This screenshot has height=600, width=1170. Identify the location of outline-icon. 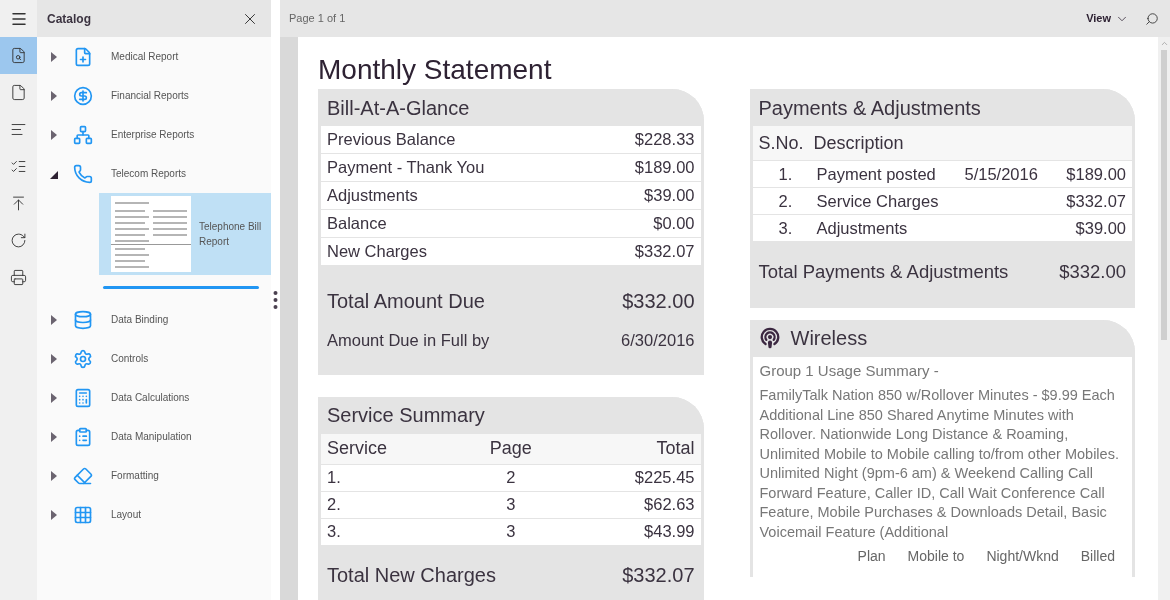
(18, 129).